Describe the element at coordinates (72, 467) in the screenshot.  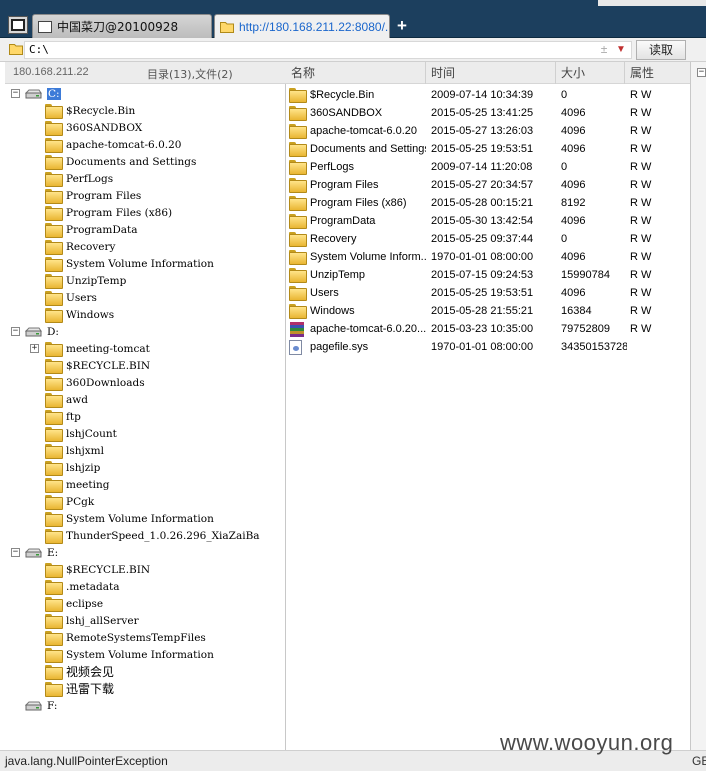
I see `tree-folder: lshjzip` at that location.